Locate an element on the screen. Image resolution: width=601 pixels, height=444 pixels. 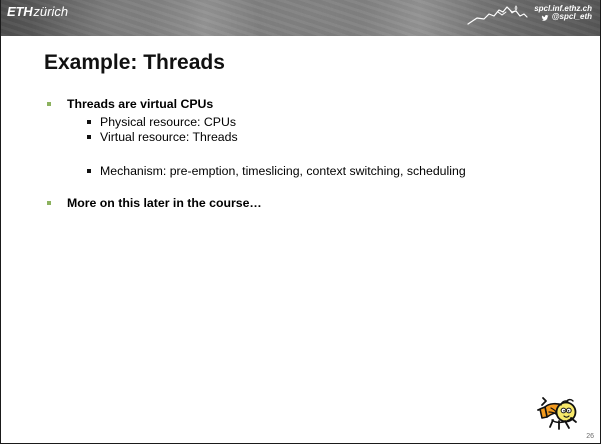
spacer is located at coordinates (327, 155).